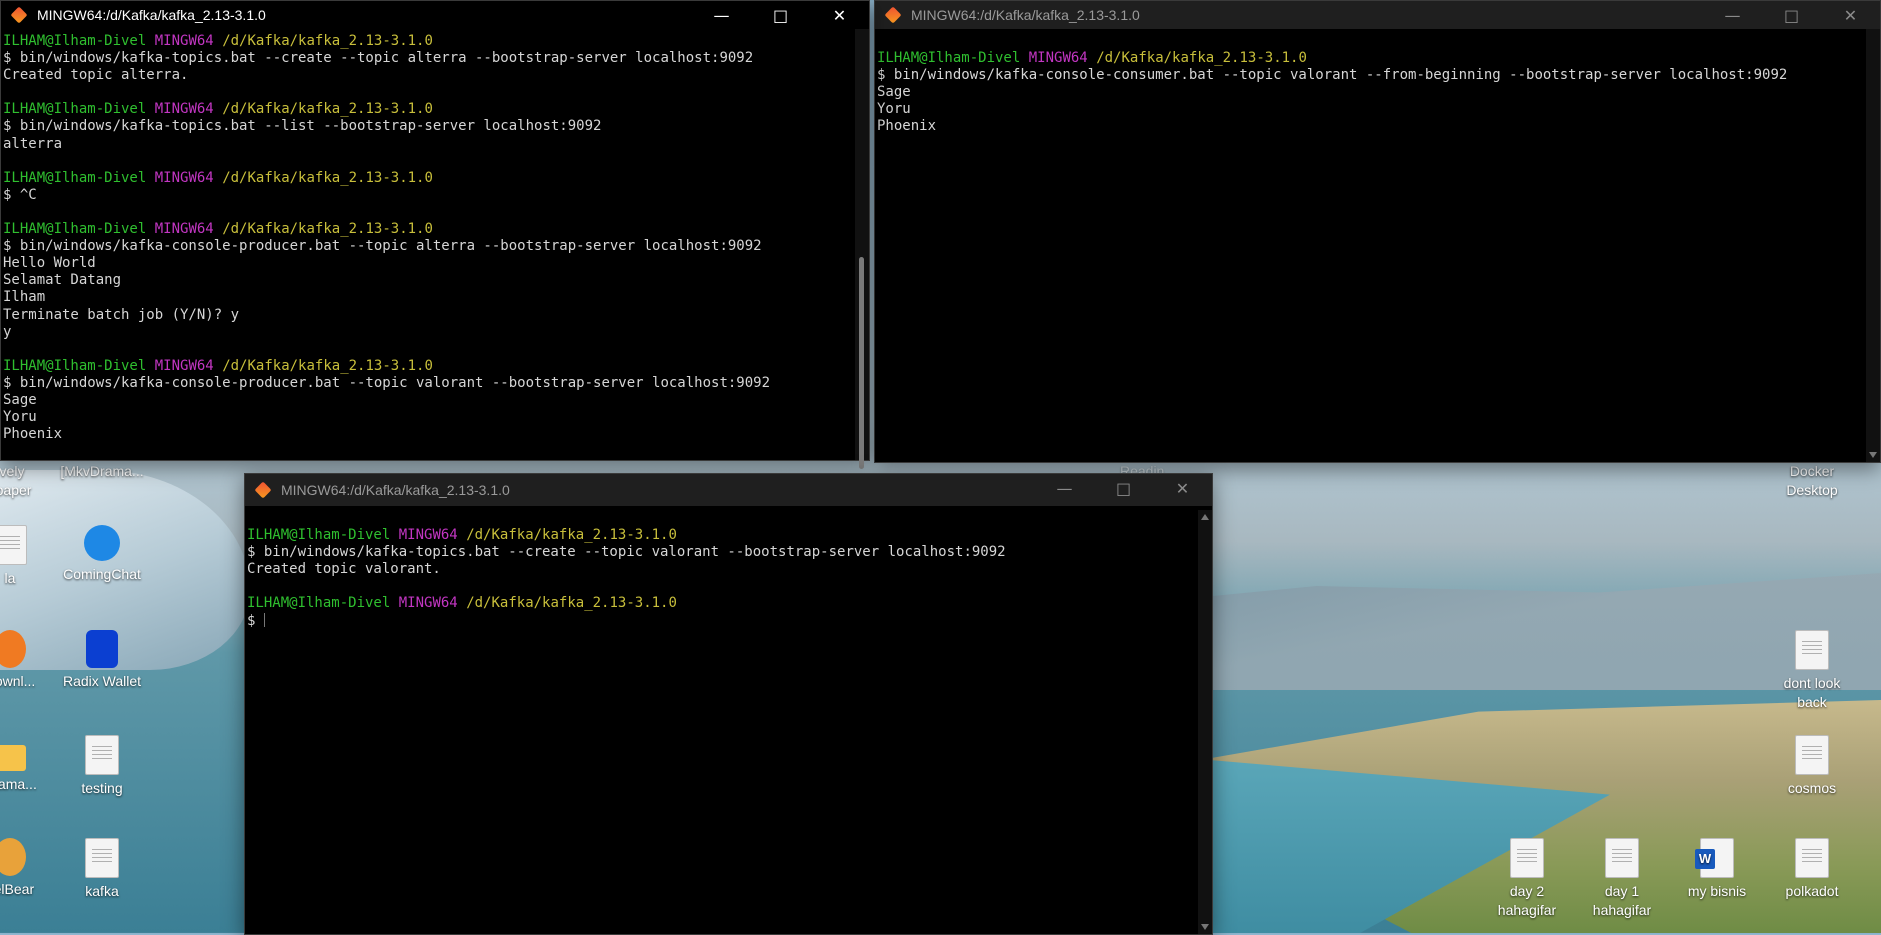 The width and height of the screenshot is (1881, 935). What do you see at coordinates (427, 332) in the screenshot?
I see `terminal-line: y` at bounding box center [427, 332].